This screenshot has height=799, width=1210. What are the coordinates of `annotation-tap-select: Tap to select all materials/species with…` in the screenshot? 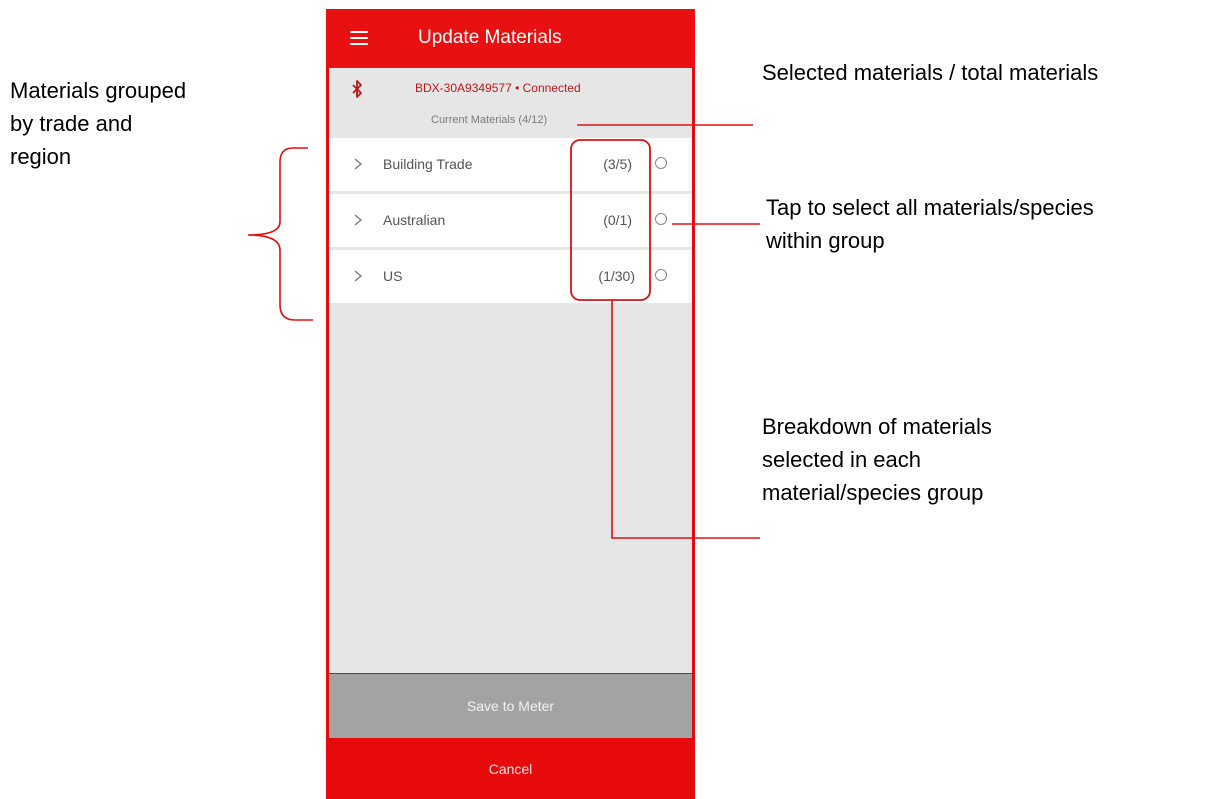 It's located at (930, 224).